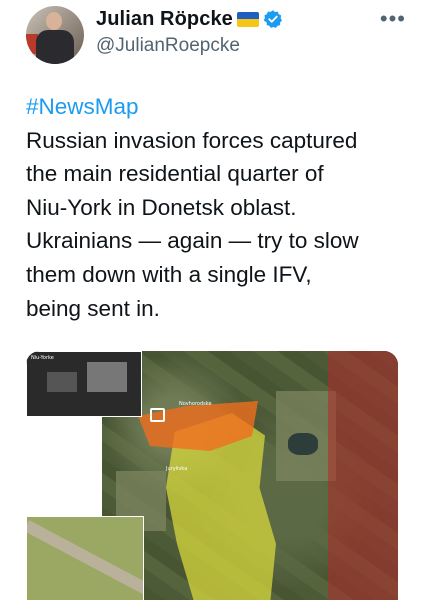 The image size is (424, 600). What do you see at coordinates (393, 19) in the screenshot?
I see `more-options-icon: •••` at bounding box center [393, 19].